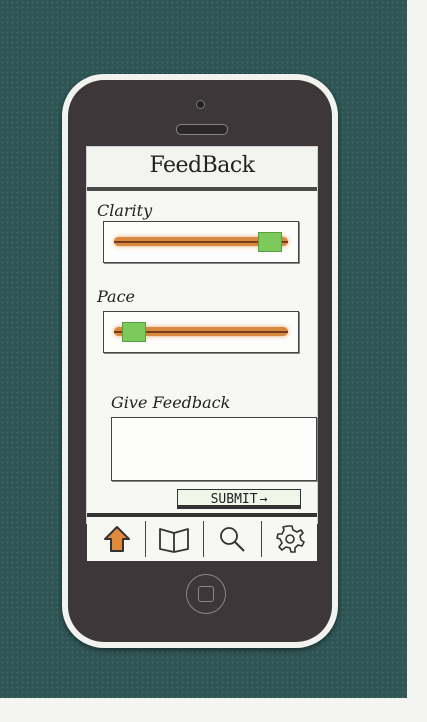 The width and height of the screenshot is (427, 722). I want to click on home-button-square, so click(206, 594).